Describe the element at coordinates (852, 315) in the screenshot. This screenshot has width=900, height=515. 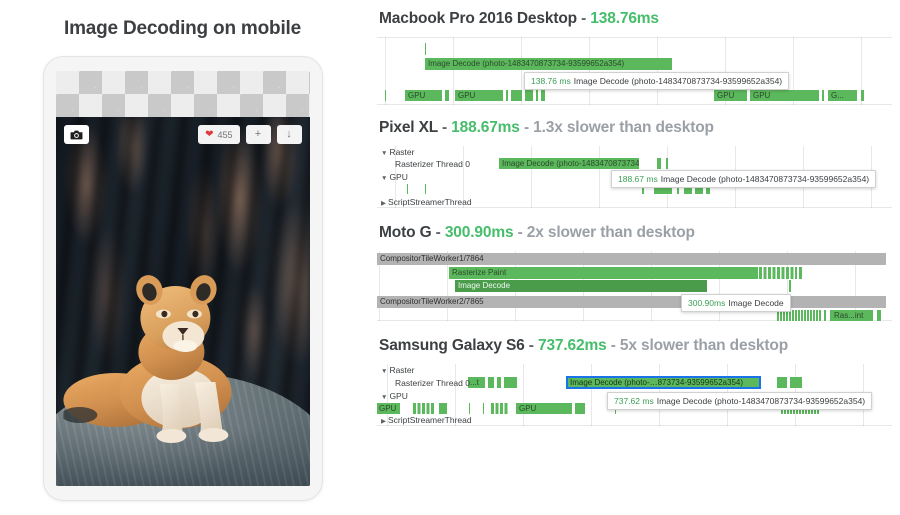
I see `bar-rasterize-paint-truncated: Ras...int` at that location.